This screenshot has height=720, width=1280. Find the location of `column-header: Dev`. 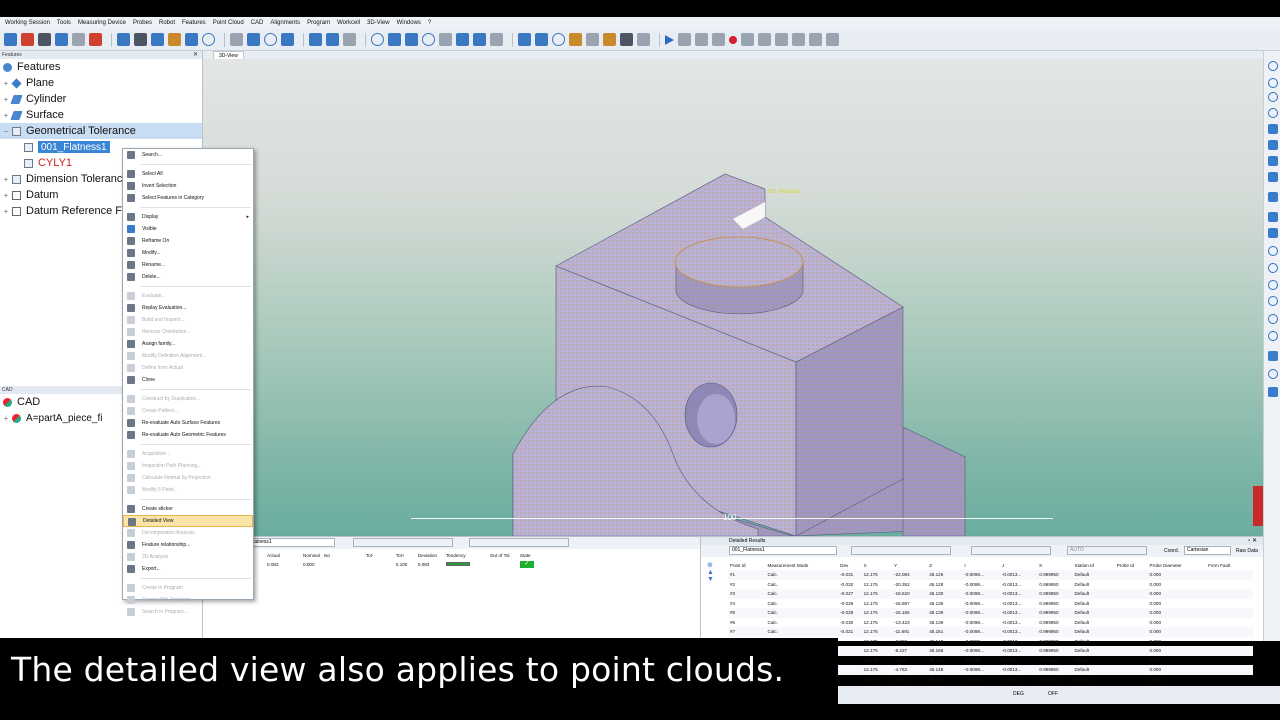

column-header: Dev is located at coordinates (849, 565).